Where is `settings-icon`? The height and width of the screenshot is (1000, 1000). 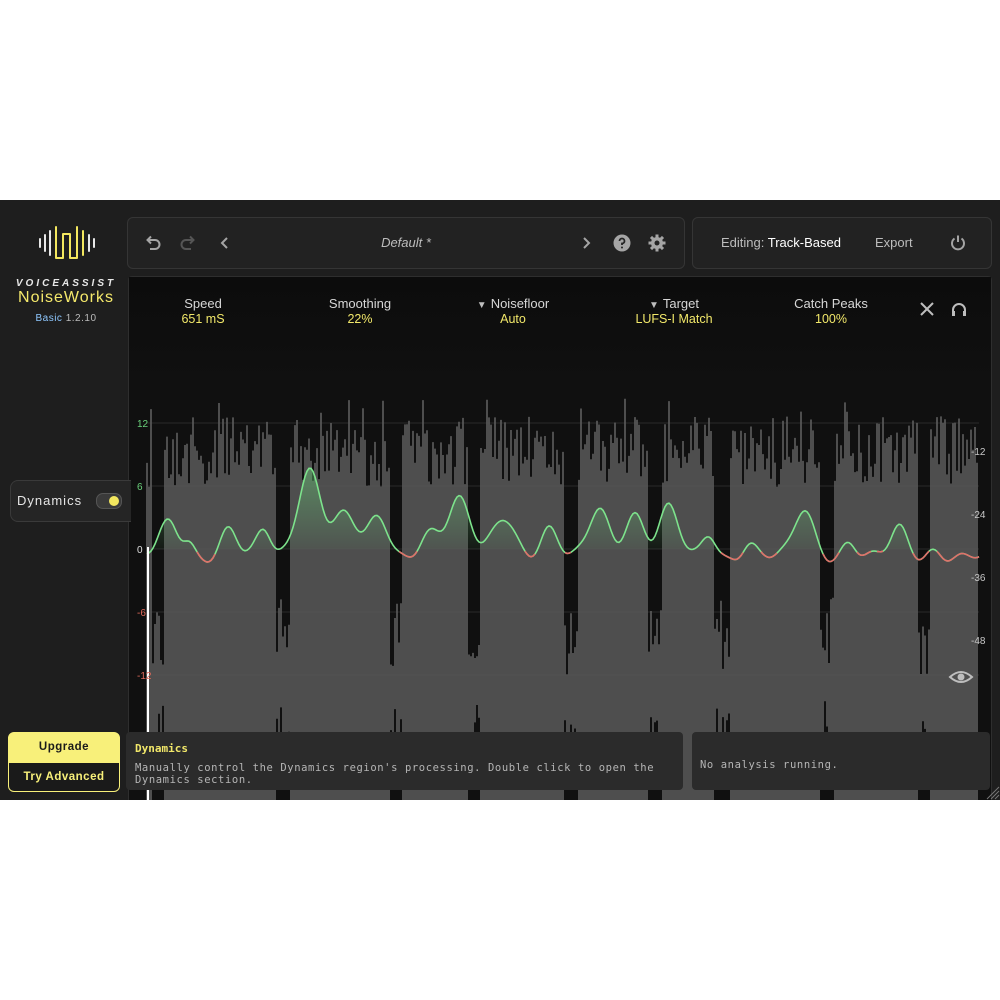
settings-icon is located at coordinates (657, 243).